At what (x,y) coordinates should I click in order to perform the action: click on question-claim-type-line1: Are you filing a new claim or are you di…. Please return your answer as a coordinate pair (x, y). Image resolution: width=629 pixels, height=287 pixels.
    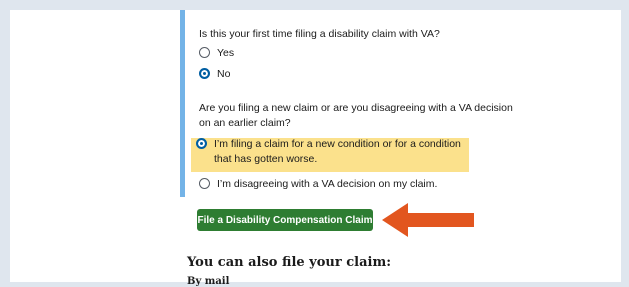
    Looking at the image, I should click on (356, 108).